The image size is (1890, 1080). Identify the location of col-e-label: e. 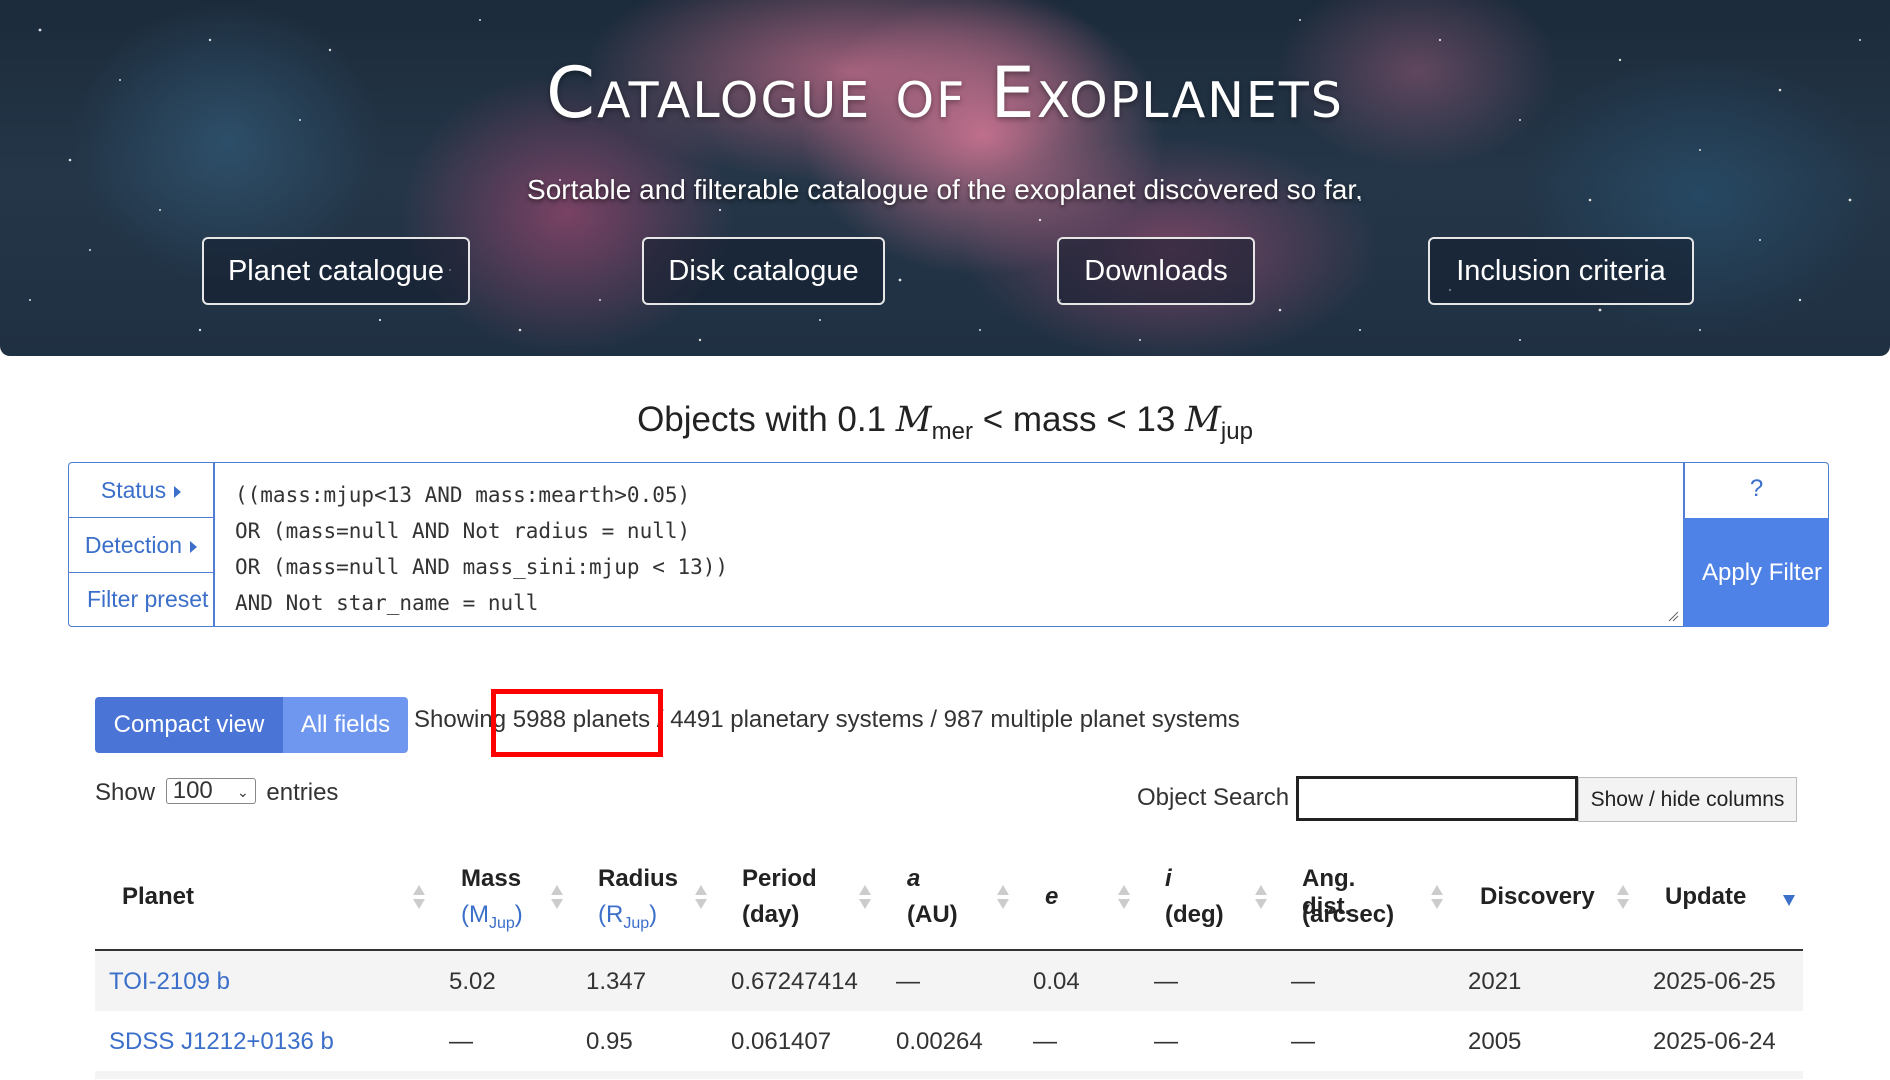
(1052, 896).